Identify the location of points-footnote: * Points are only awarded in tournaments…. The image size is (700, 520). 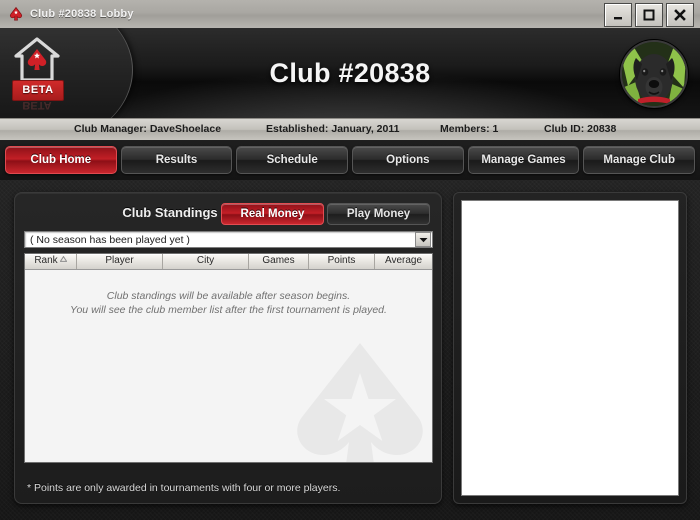
(184, 488).